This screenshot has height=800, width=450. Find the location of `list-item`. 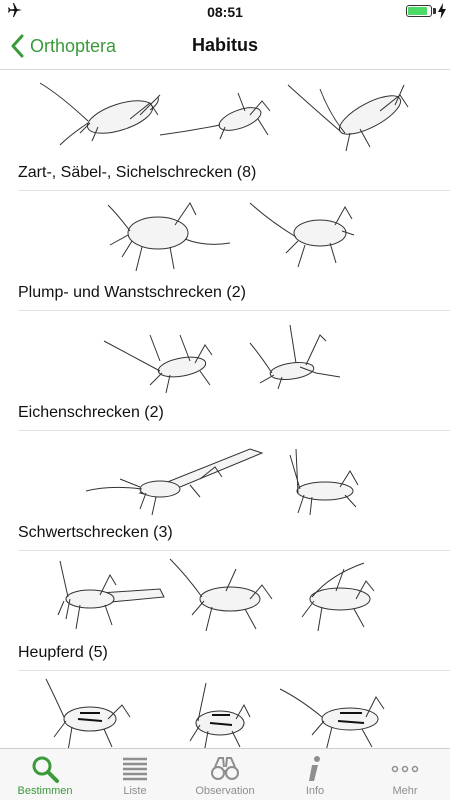

list-item is located at coordinates (234, 709).